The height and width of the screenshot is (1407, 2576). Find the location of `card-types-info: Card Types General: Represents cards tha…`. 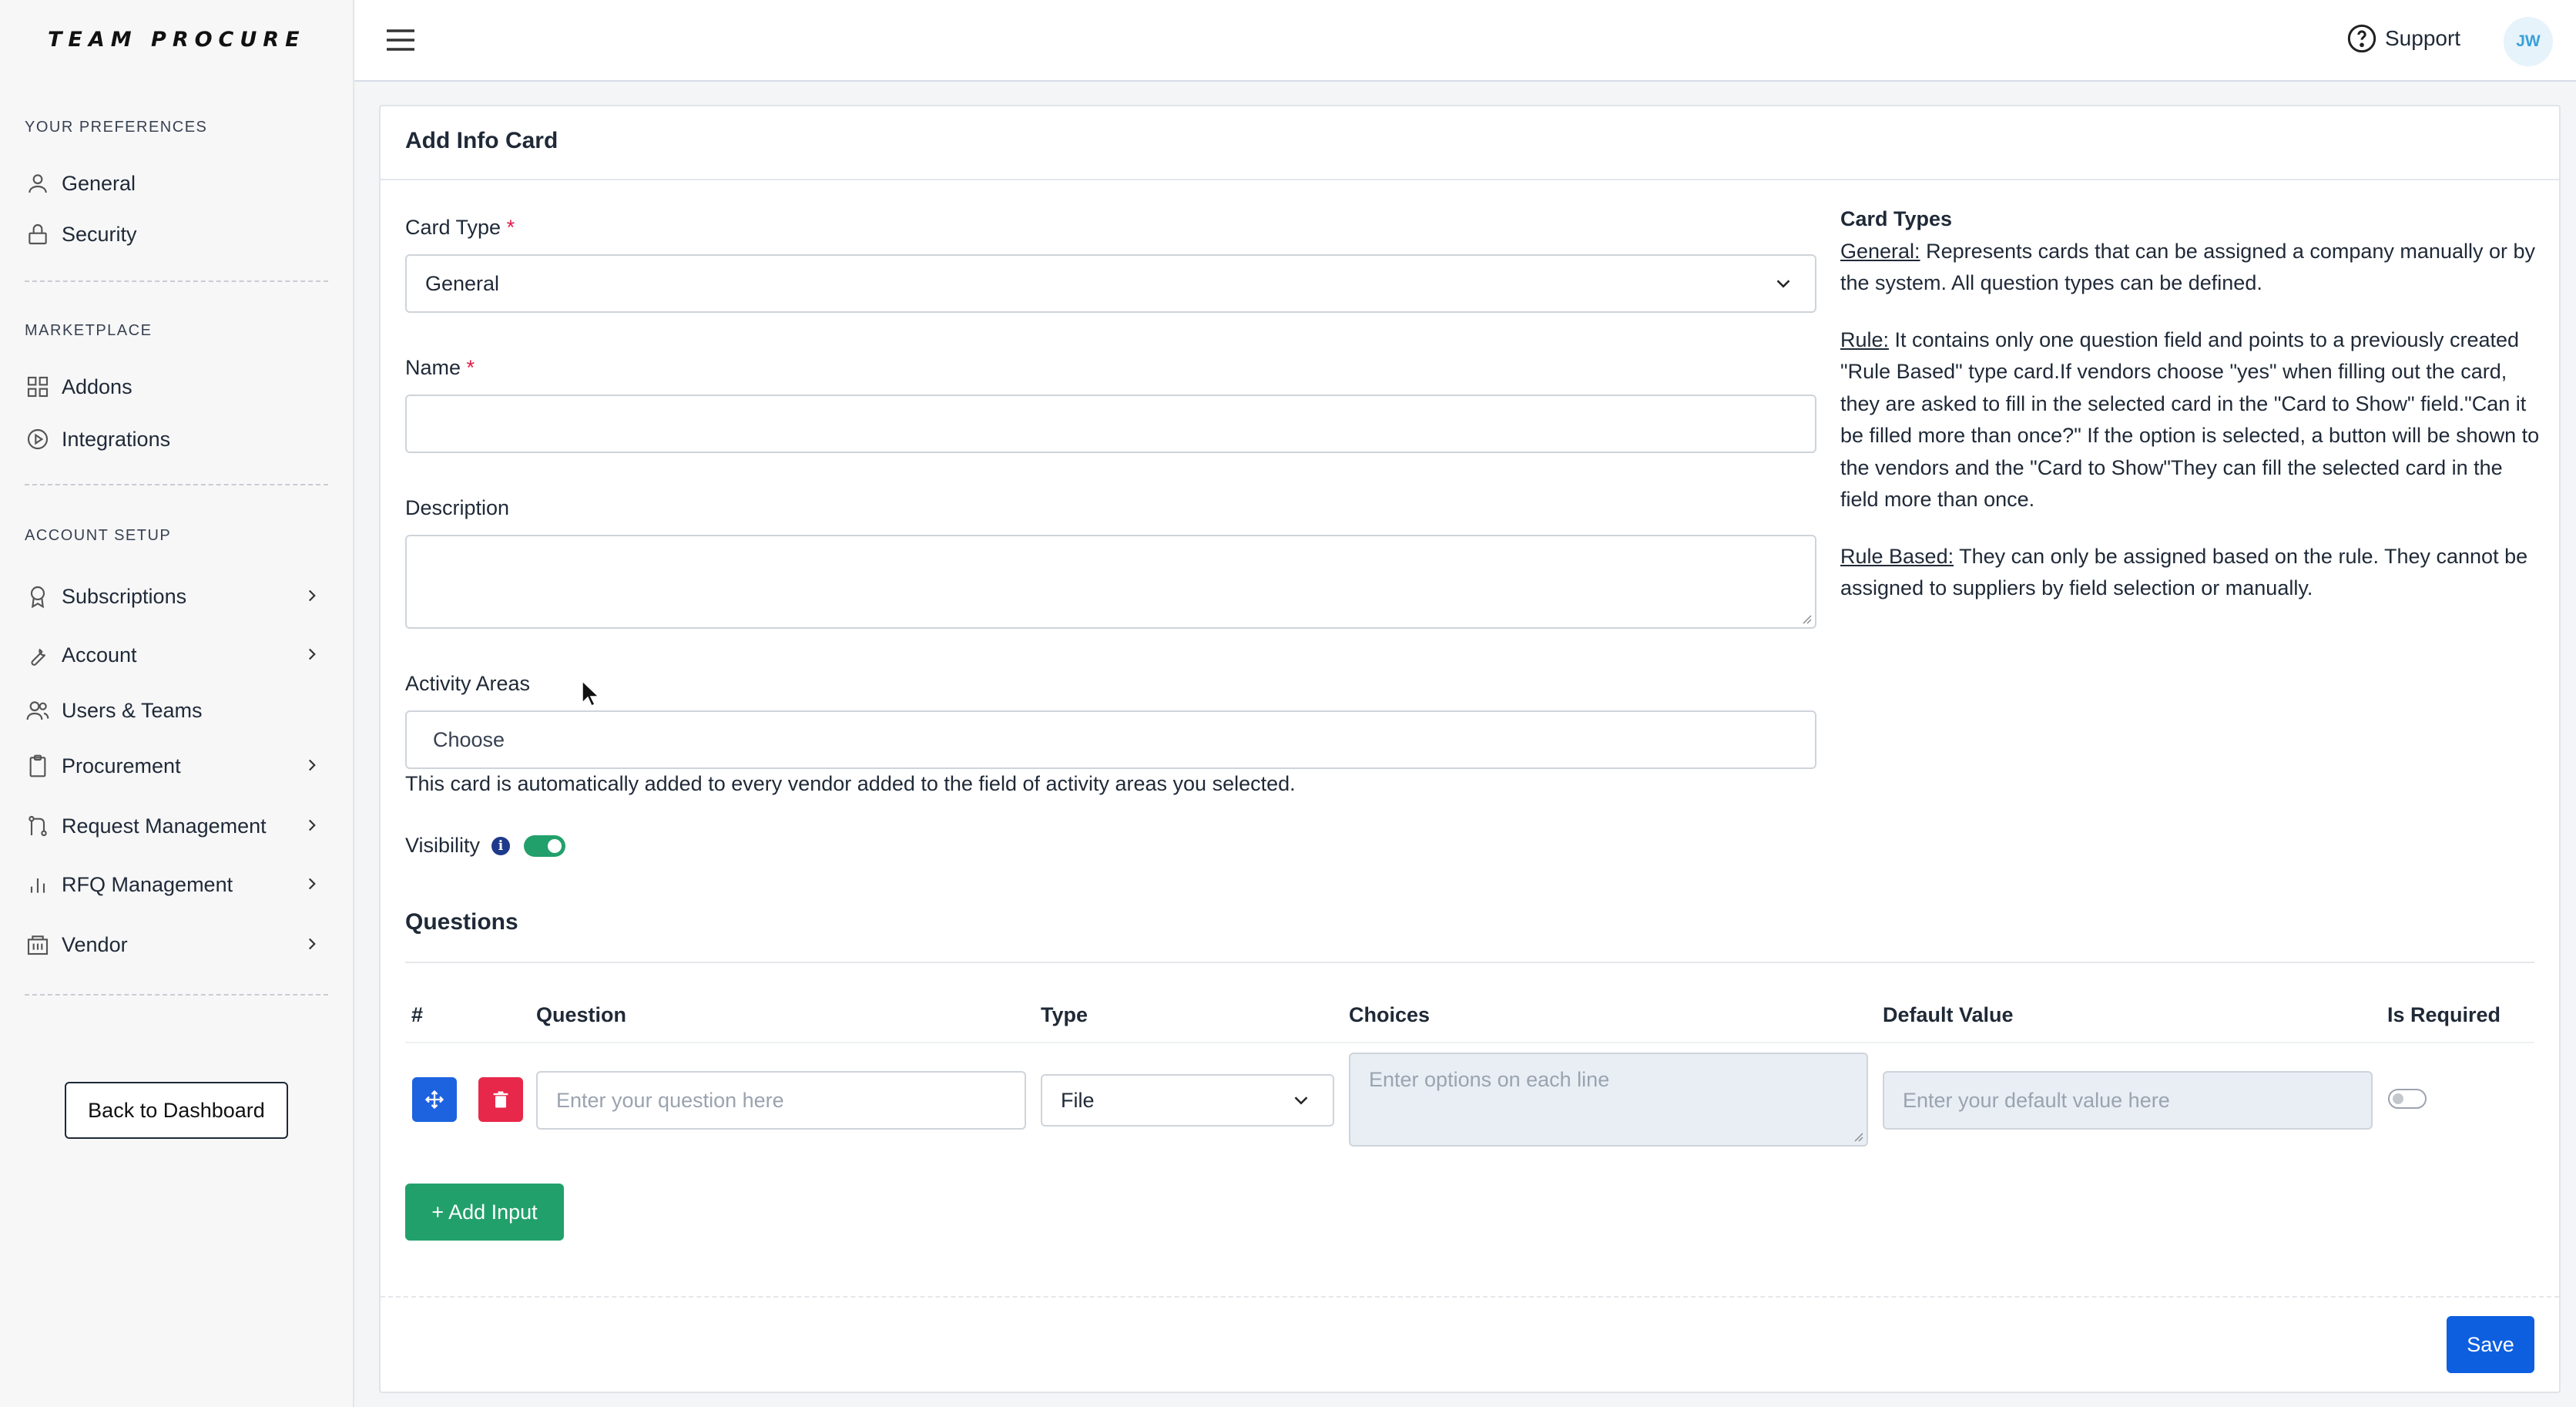

card-types-info: Card Types General: Represents cards tha… is located at coordinates (2191, 416).